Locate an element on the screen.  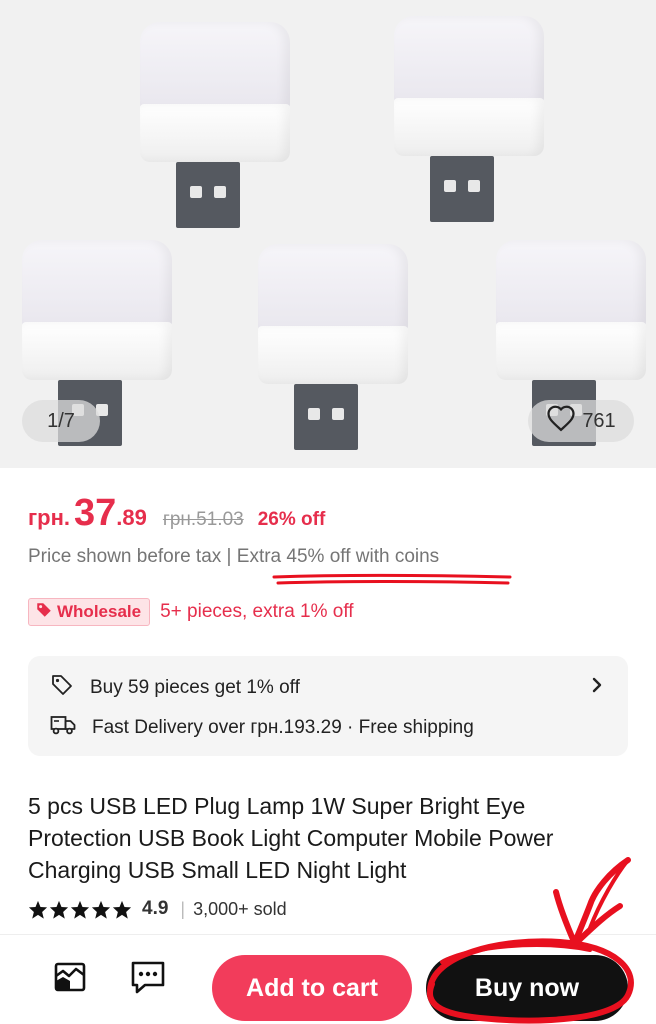
bulk-discount-text: Buy 59 pieces get 1% off is located at coordinates (195, 687).